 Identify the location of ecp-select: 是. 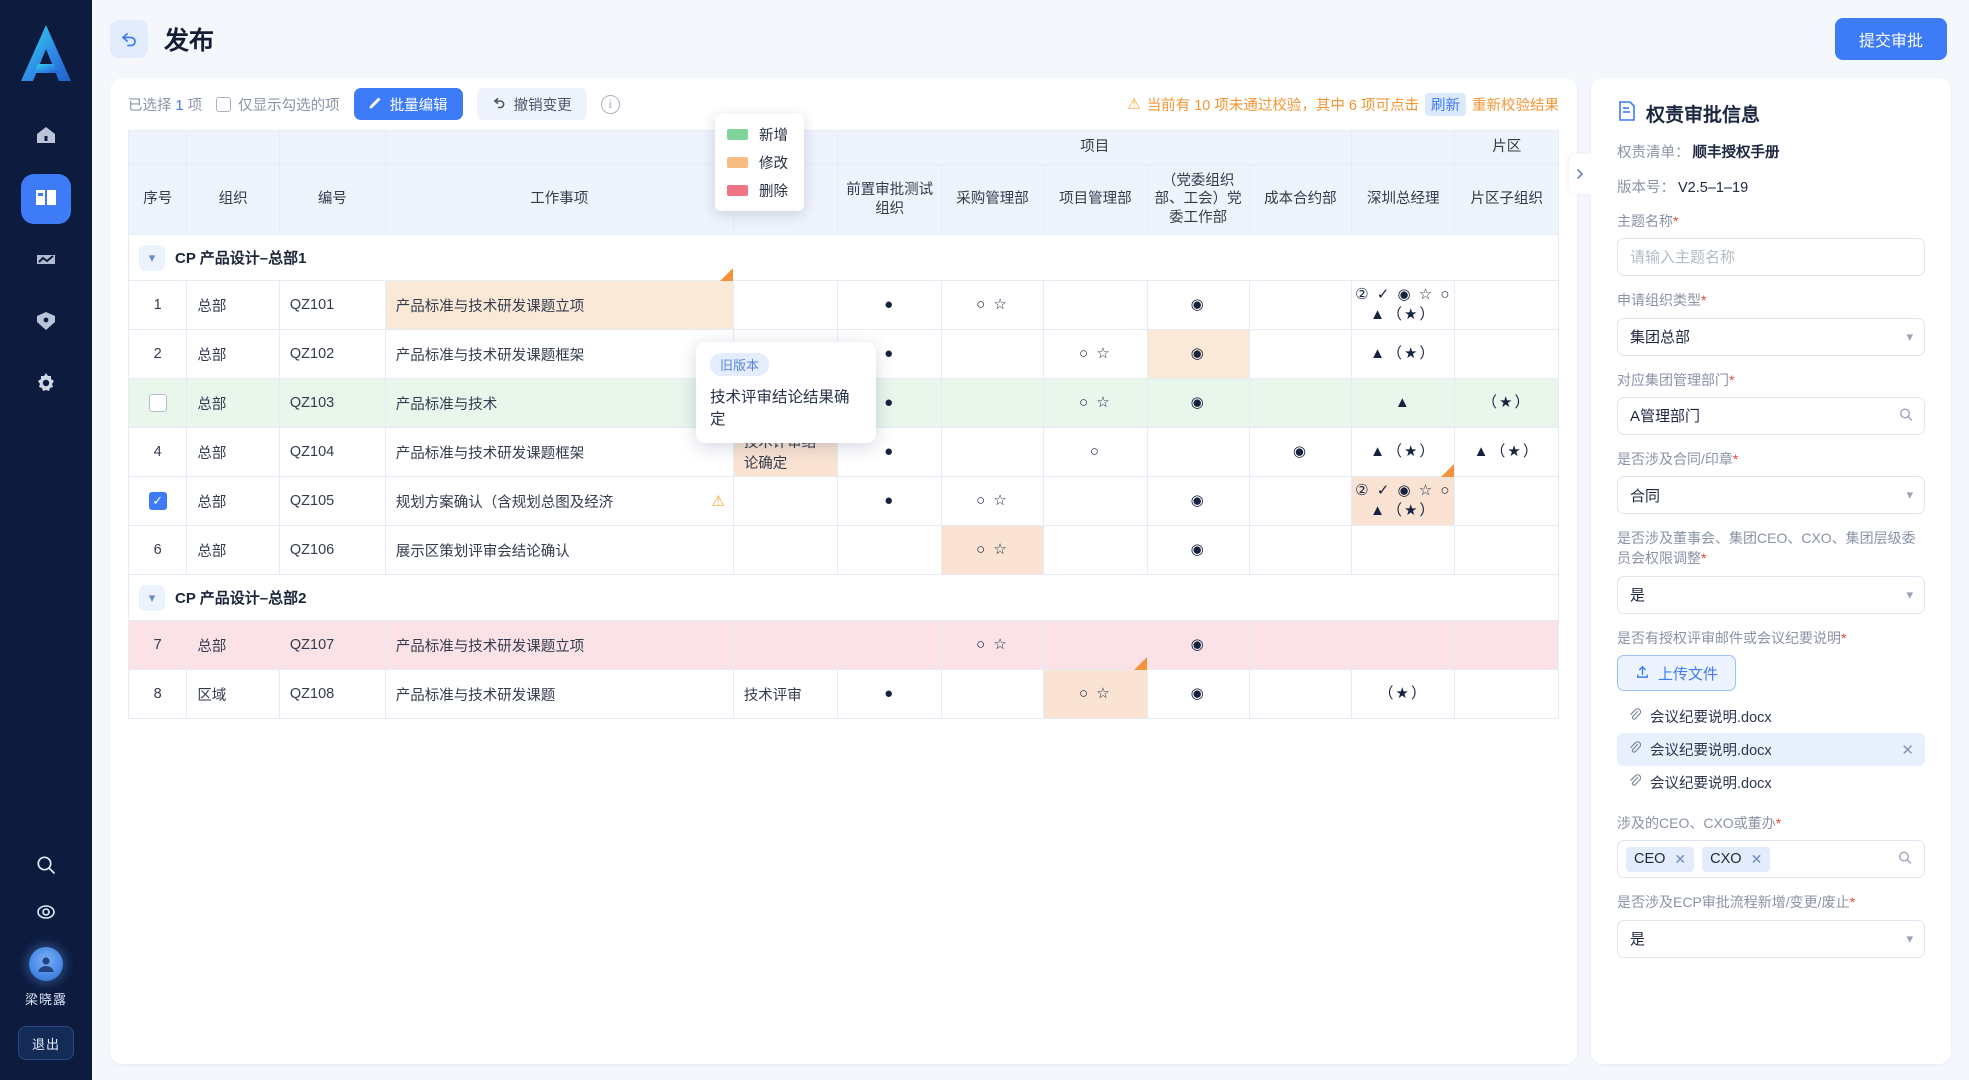
(1771, 938).